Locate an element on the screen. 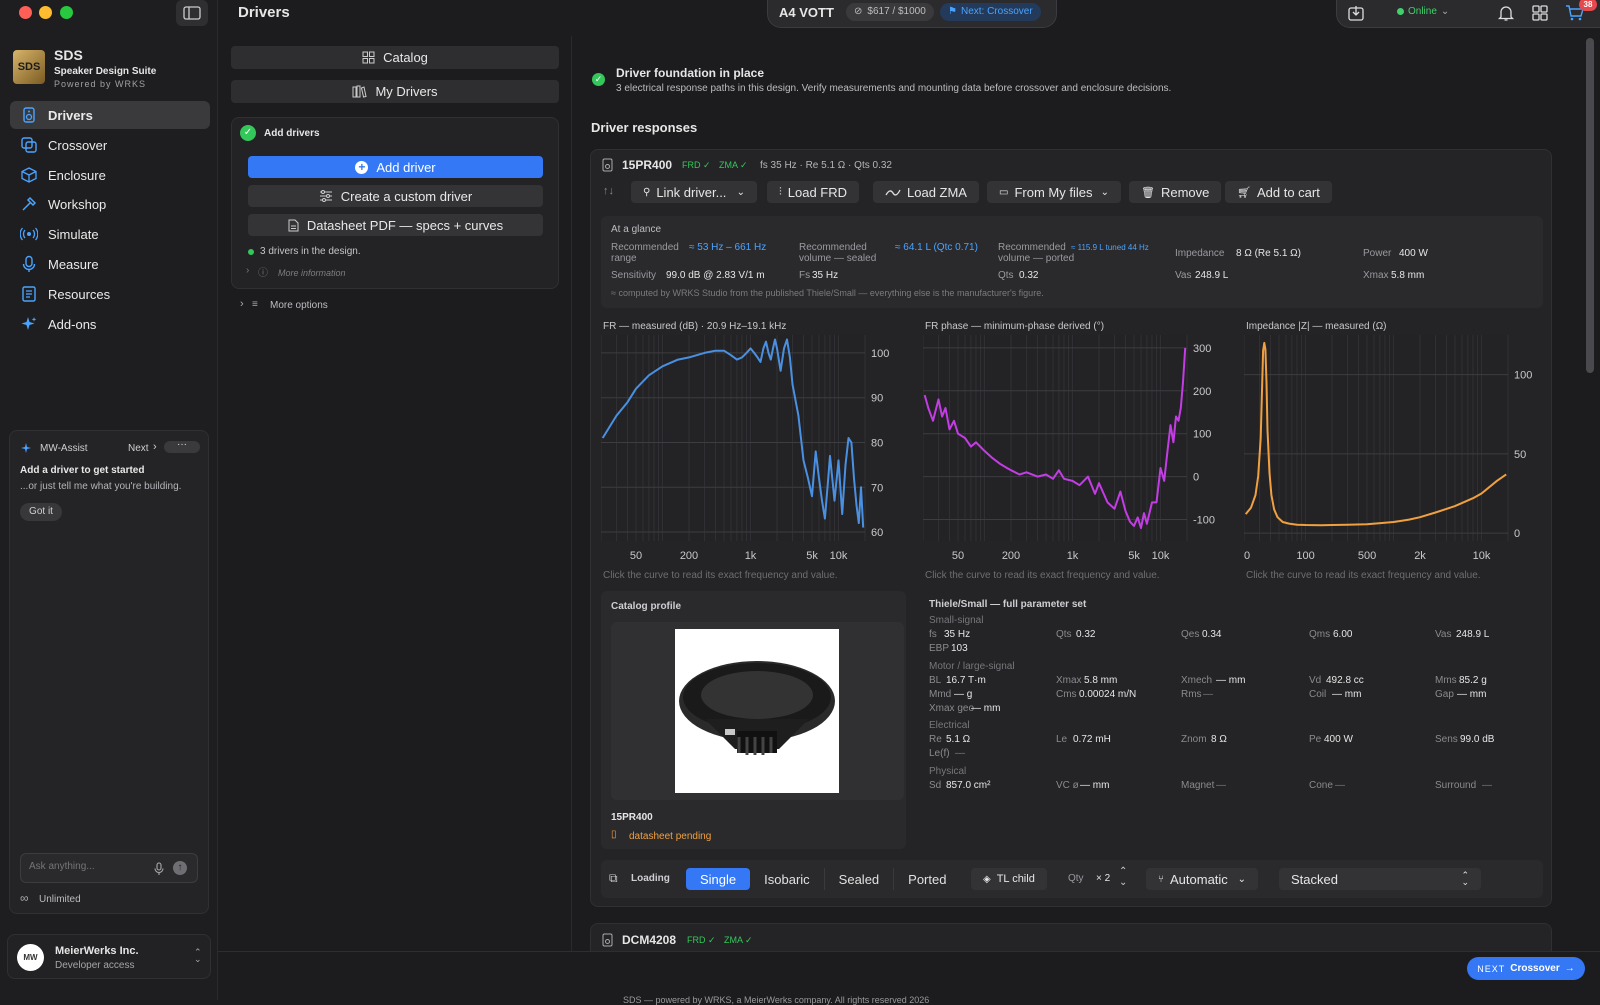 This screenshot has width=1600, height=1005. assist-title: Add a driver to get started is located at coordinates (82, 470).